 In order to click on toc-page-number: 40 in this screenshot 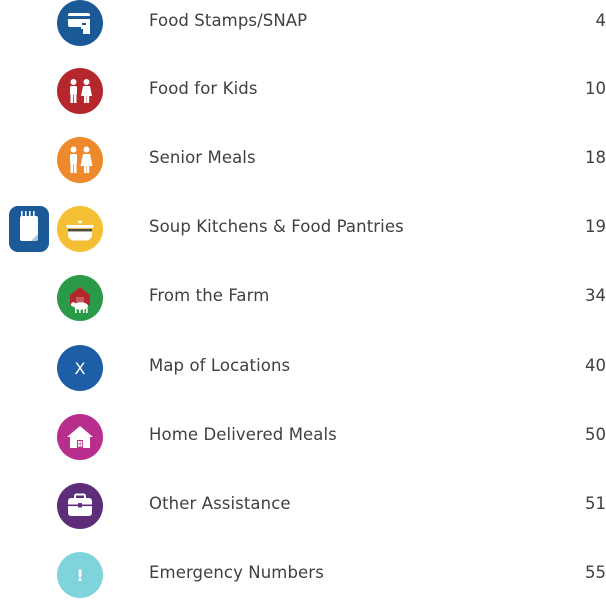, I will do `click(595, 365)`.